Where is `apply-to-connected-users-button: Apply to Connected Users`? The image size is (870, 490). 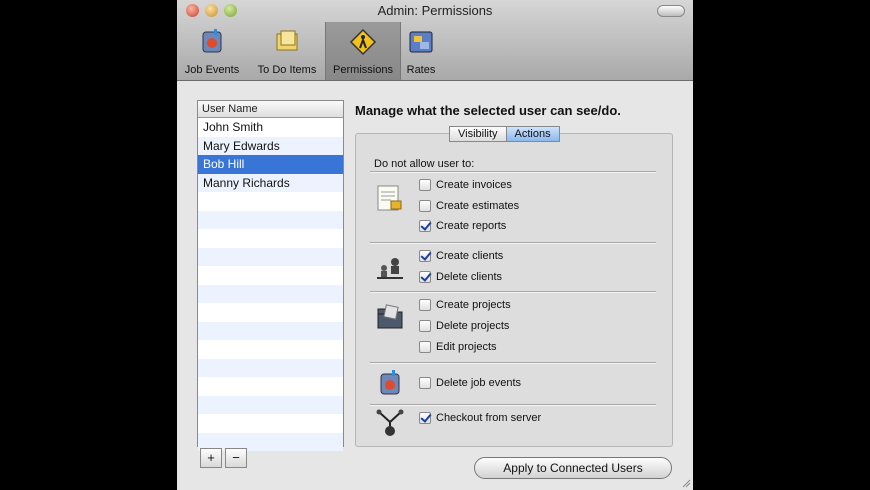
apply-to-connected-users-button: Apply to Connected Users is located at coordinates (573, 468).